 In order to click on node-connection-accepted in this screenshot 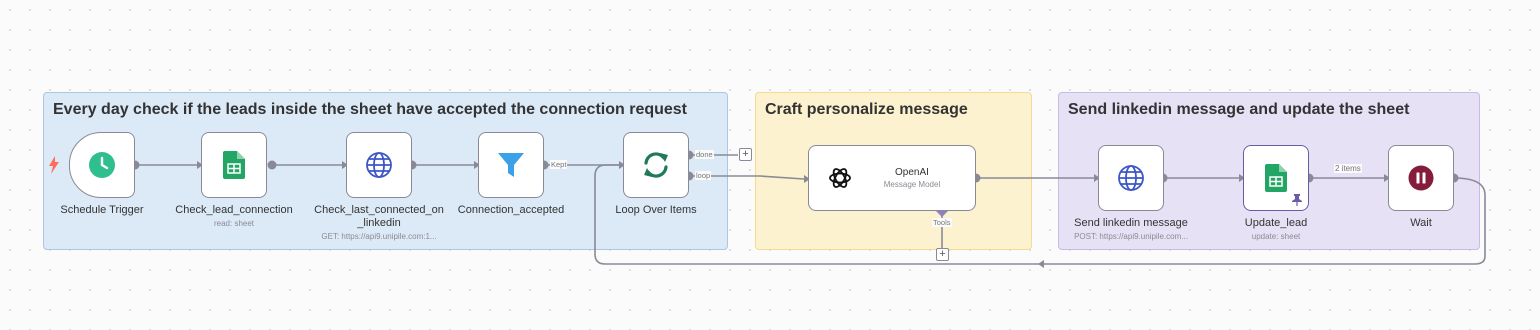, I will do `click(511, 165)`.